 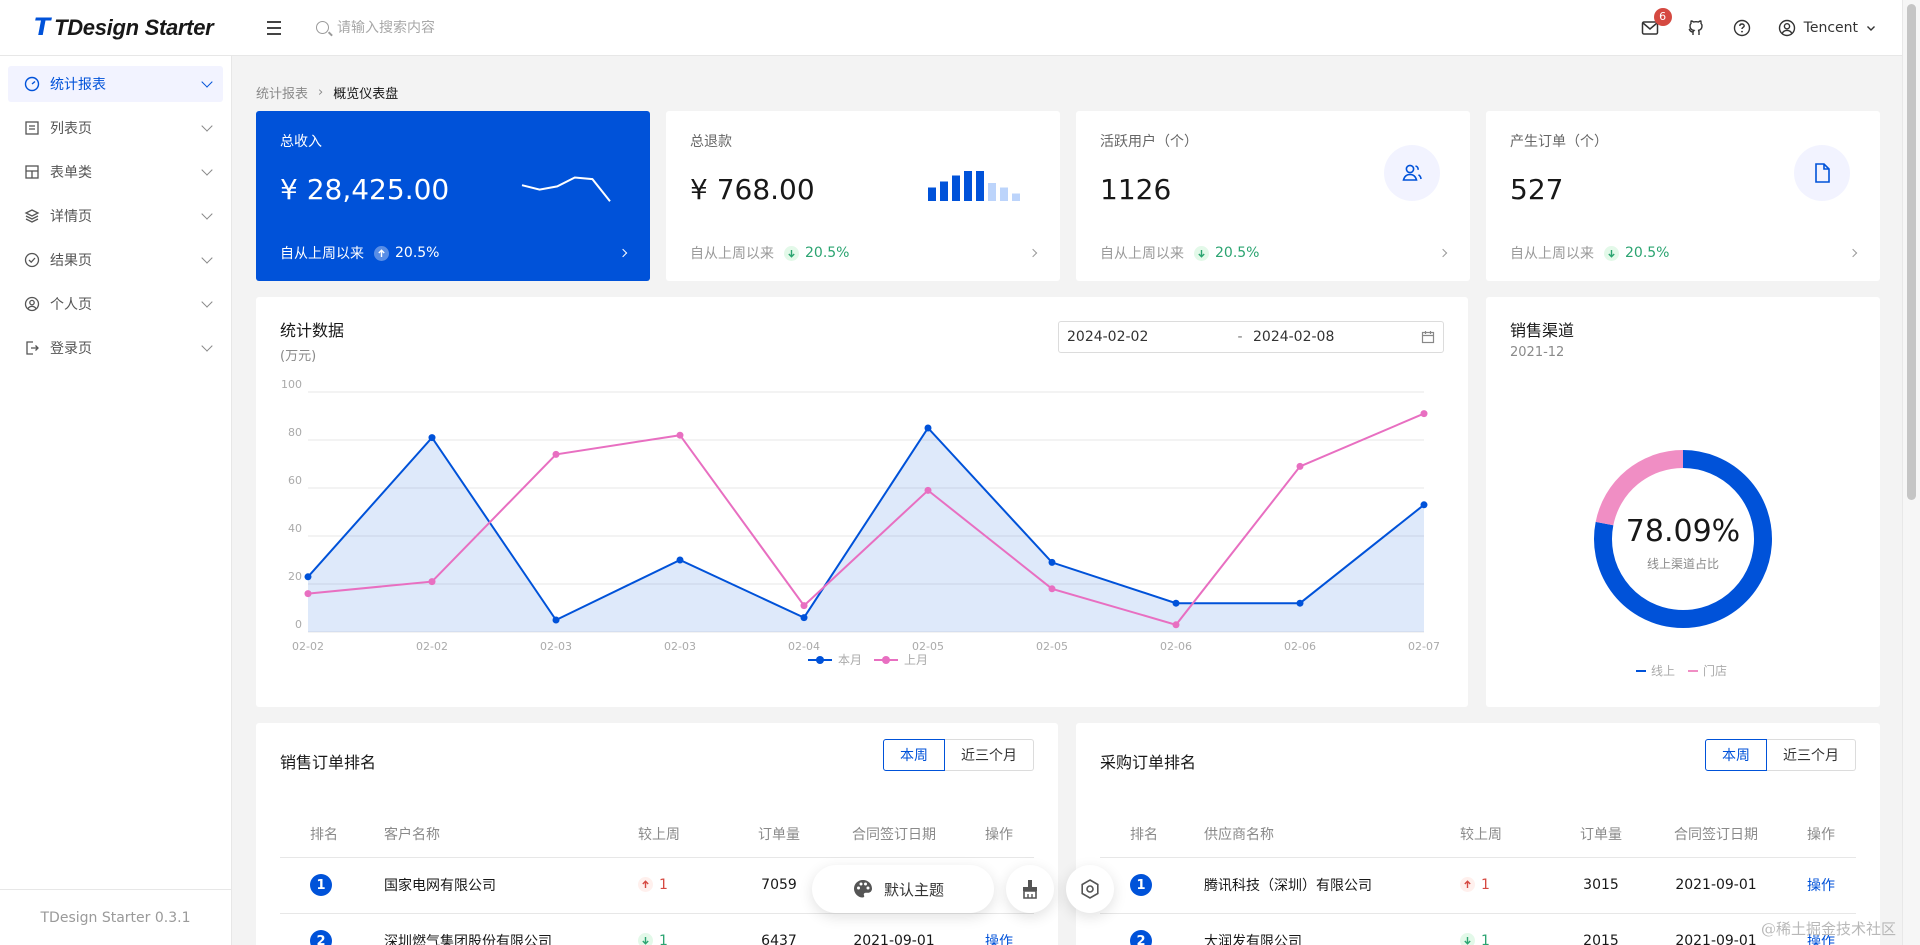 I want to click on github-button, so click(x=1696, y=28).